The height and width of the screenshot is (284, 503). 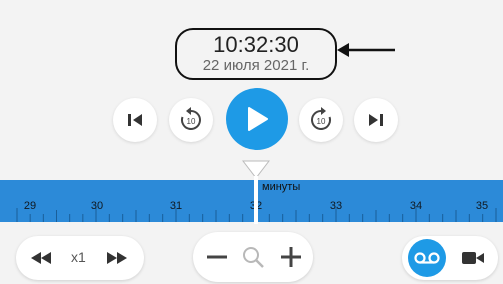 I want to click on archive-mode-button, so click(x=427, y=258).